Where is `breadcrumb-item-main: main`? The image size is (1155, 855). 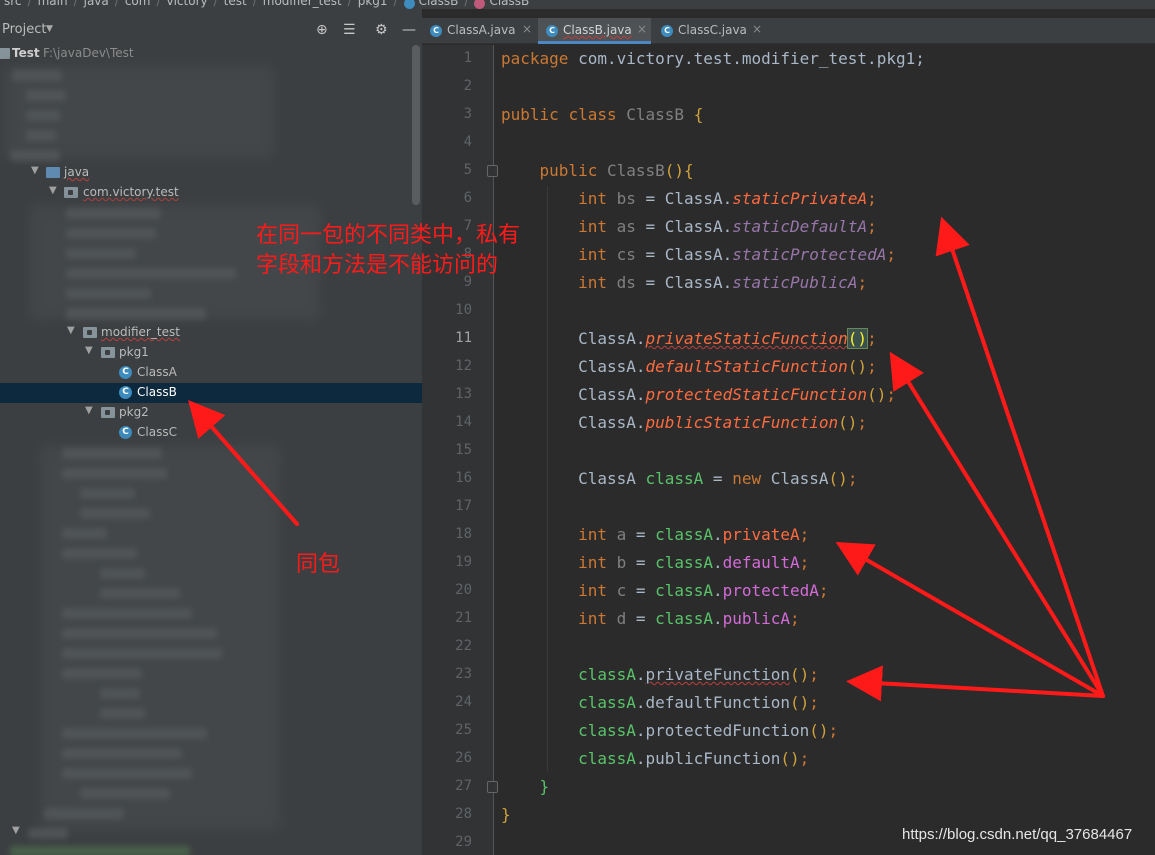
breadcrumb-item-main: main is located at coordinates (53, 4).